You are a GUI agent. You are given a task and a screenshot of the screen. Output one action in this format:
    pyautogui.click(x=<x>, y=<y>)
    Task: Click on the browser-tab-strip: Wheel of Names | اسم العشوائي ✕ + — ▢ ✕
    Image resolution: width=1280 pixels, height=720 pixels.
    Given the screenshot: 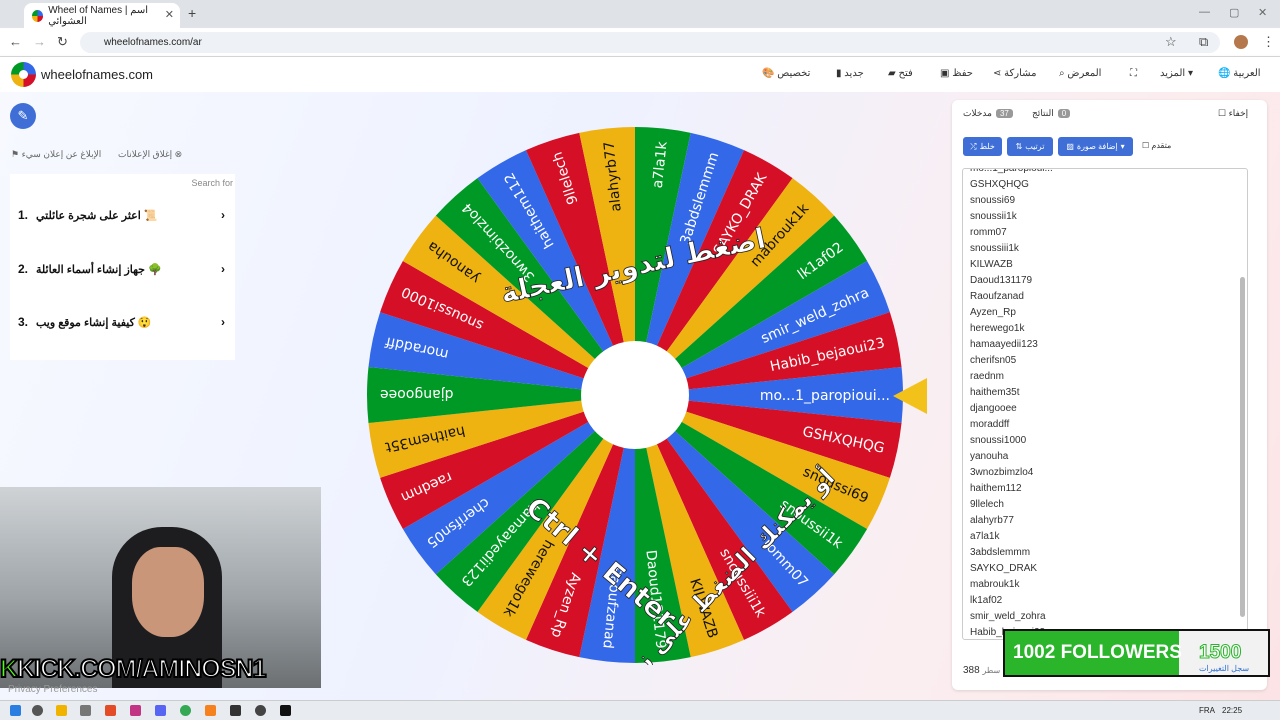 What is the action you would take?
    pyautogui.click(x=640, y=14)
    